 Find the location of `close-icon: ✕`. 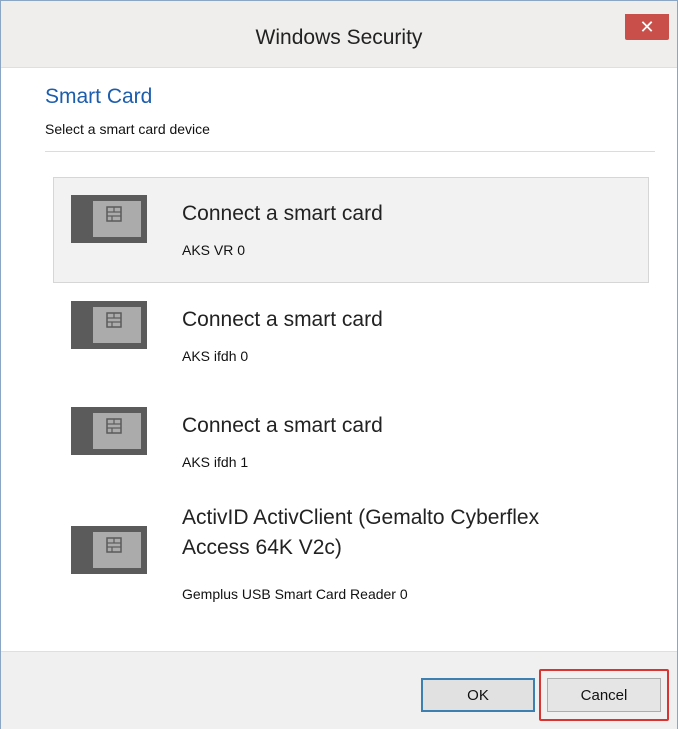

close-icon: ✕ is located at coordinates (647, 26).